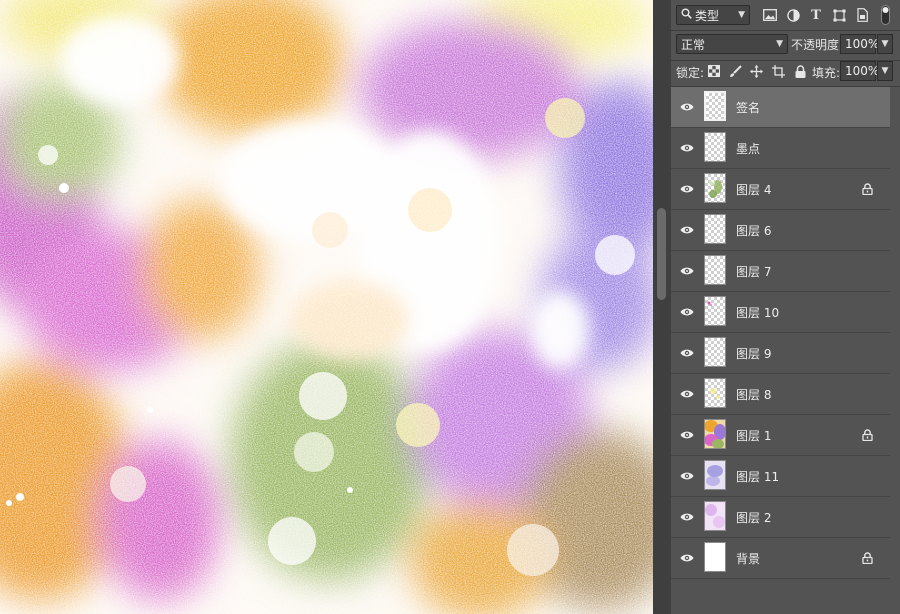 The height and width of the screenshot is (614, 900). I want to click on layer-name: 图层 7, so click(753, 271).